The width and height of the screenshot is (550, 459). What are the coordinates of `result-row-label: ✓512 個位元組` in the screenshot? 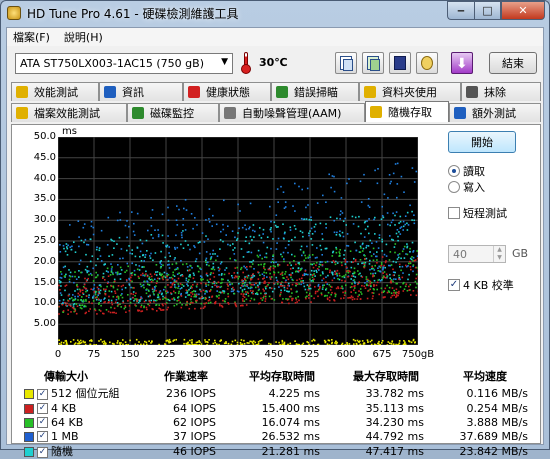 It's located at (82, 393).